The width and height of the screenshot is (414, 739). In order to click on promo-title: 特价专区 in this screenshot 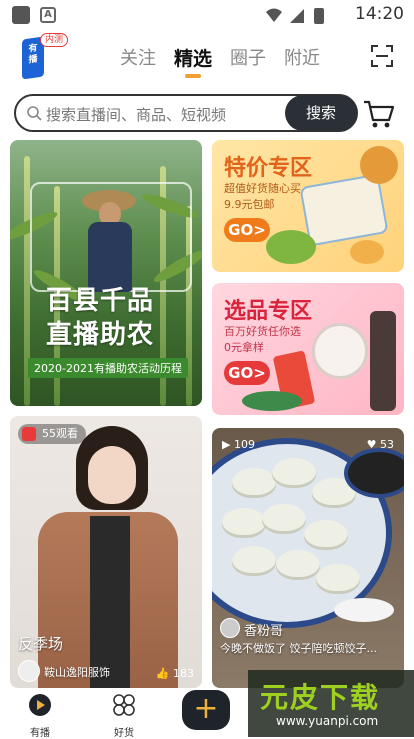, I will do `click(268, 168)`.